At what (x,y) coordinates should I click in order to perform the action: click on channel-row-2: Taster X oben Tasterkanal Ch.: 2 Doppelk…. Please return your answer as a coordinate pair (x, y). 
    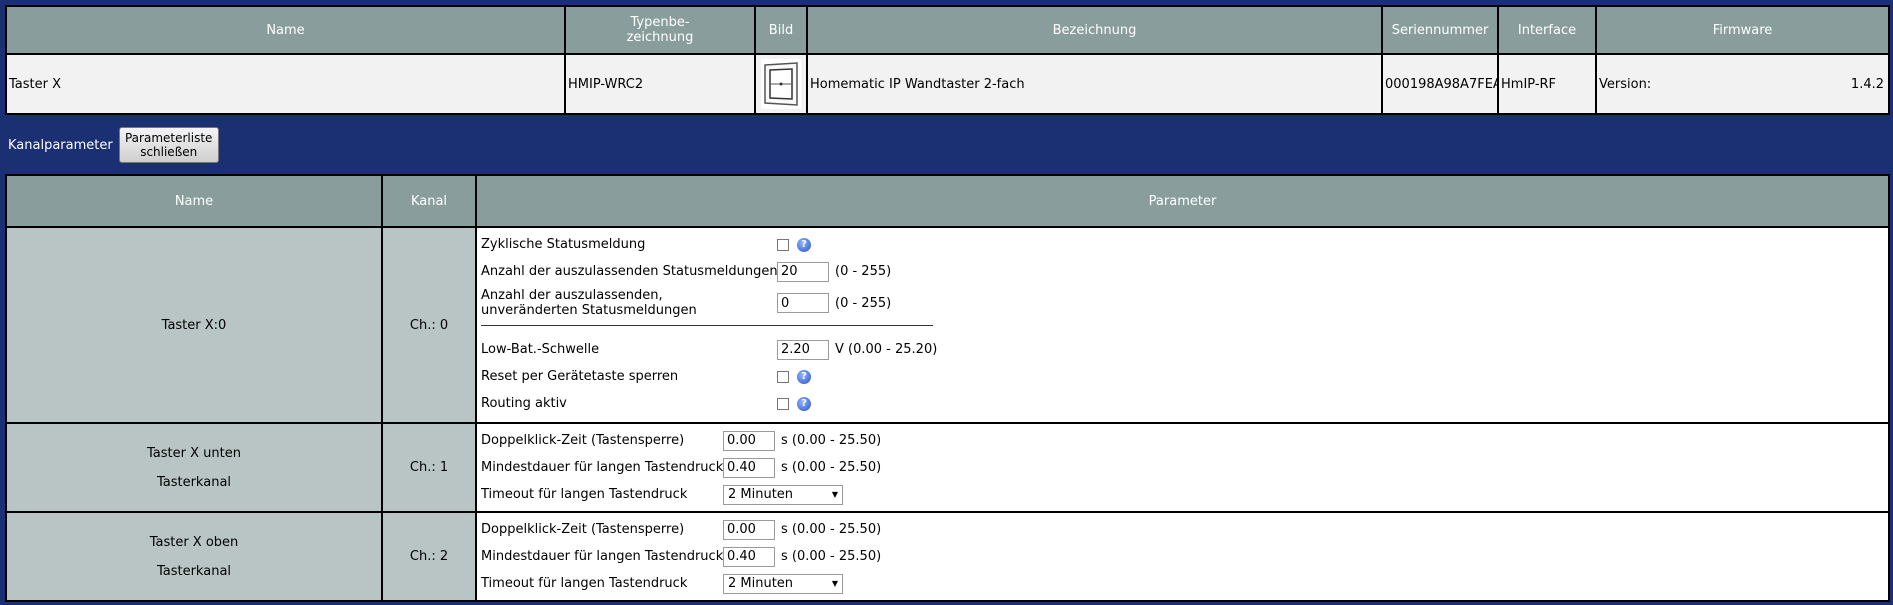
    Looking at the image, I should click on (947, 556).